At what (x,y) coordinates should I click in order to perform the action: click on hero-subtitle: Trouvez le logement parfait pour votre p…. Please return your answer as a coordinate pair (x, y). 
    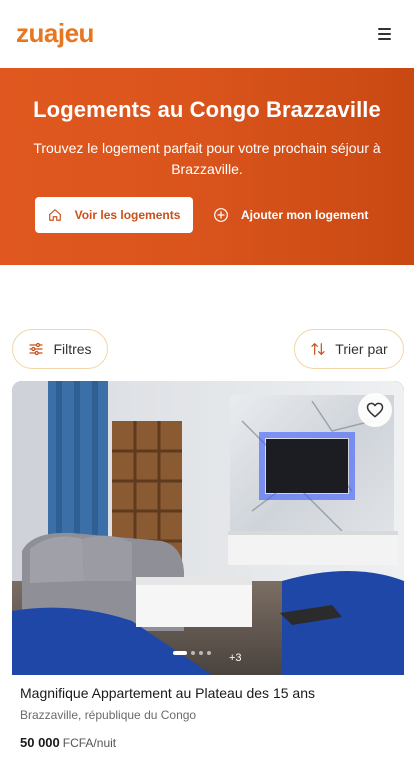
    Looking at the image, I should click on (207, 158).